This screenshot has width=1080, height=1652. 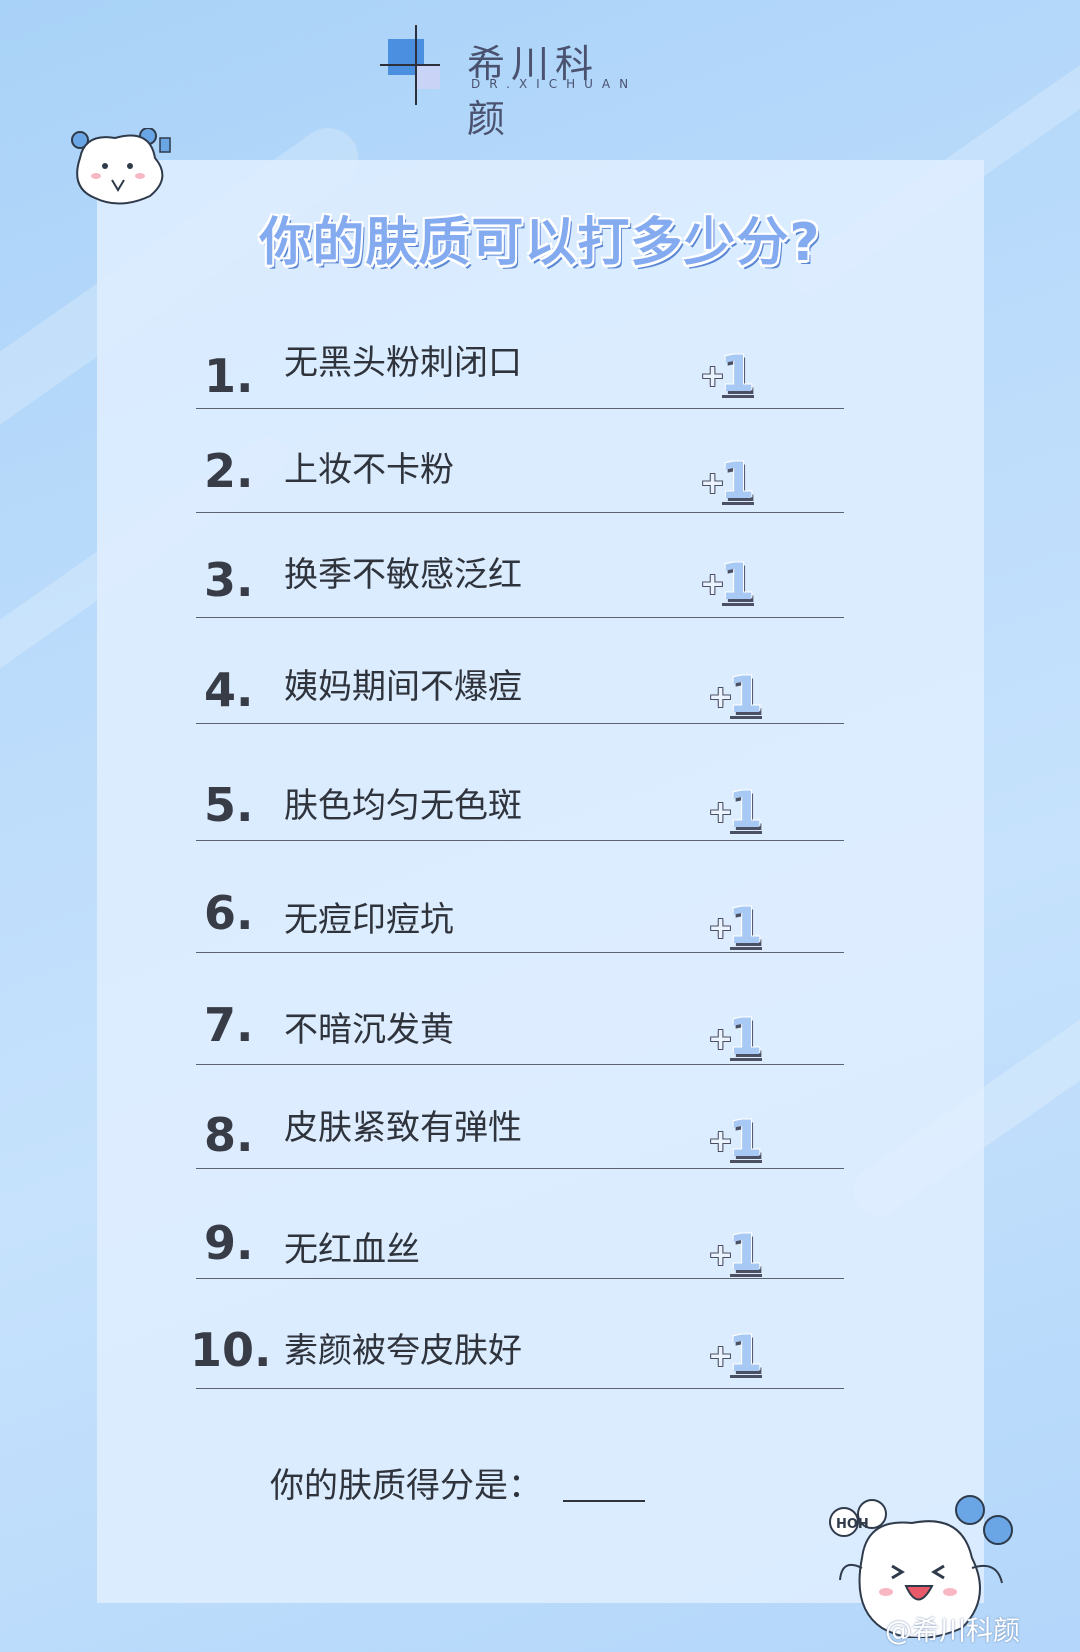 What do you see at coordinates (403, 806) in the screenshot?
I see `item-text: 肤色均匀无色斑` at bounding box center [403, 806].